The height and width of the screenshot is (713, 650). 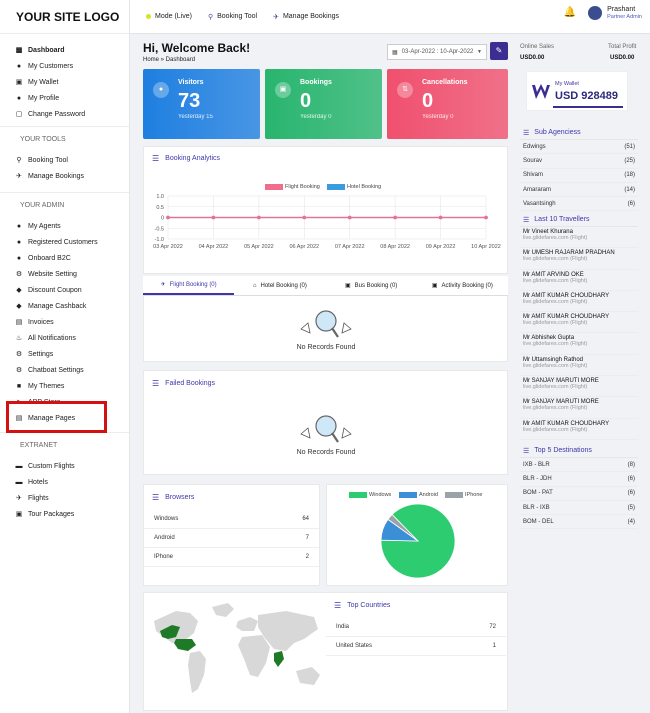 I want to click on browsers-title: ☰ Browsers, so click(x=173, y=497).